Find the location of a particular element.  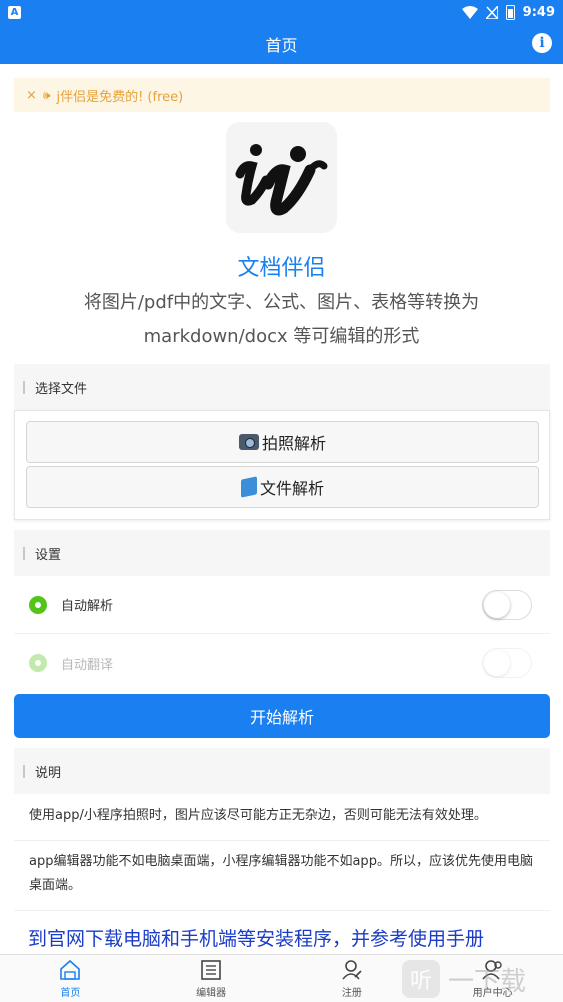

tab-label: 编辑器 is located at coordinates (211, 993).